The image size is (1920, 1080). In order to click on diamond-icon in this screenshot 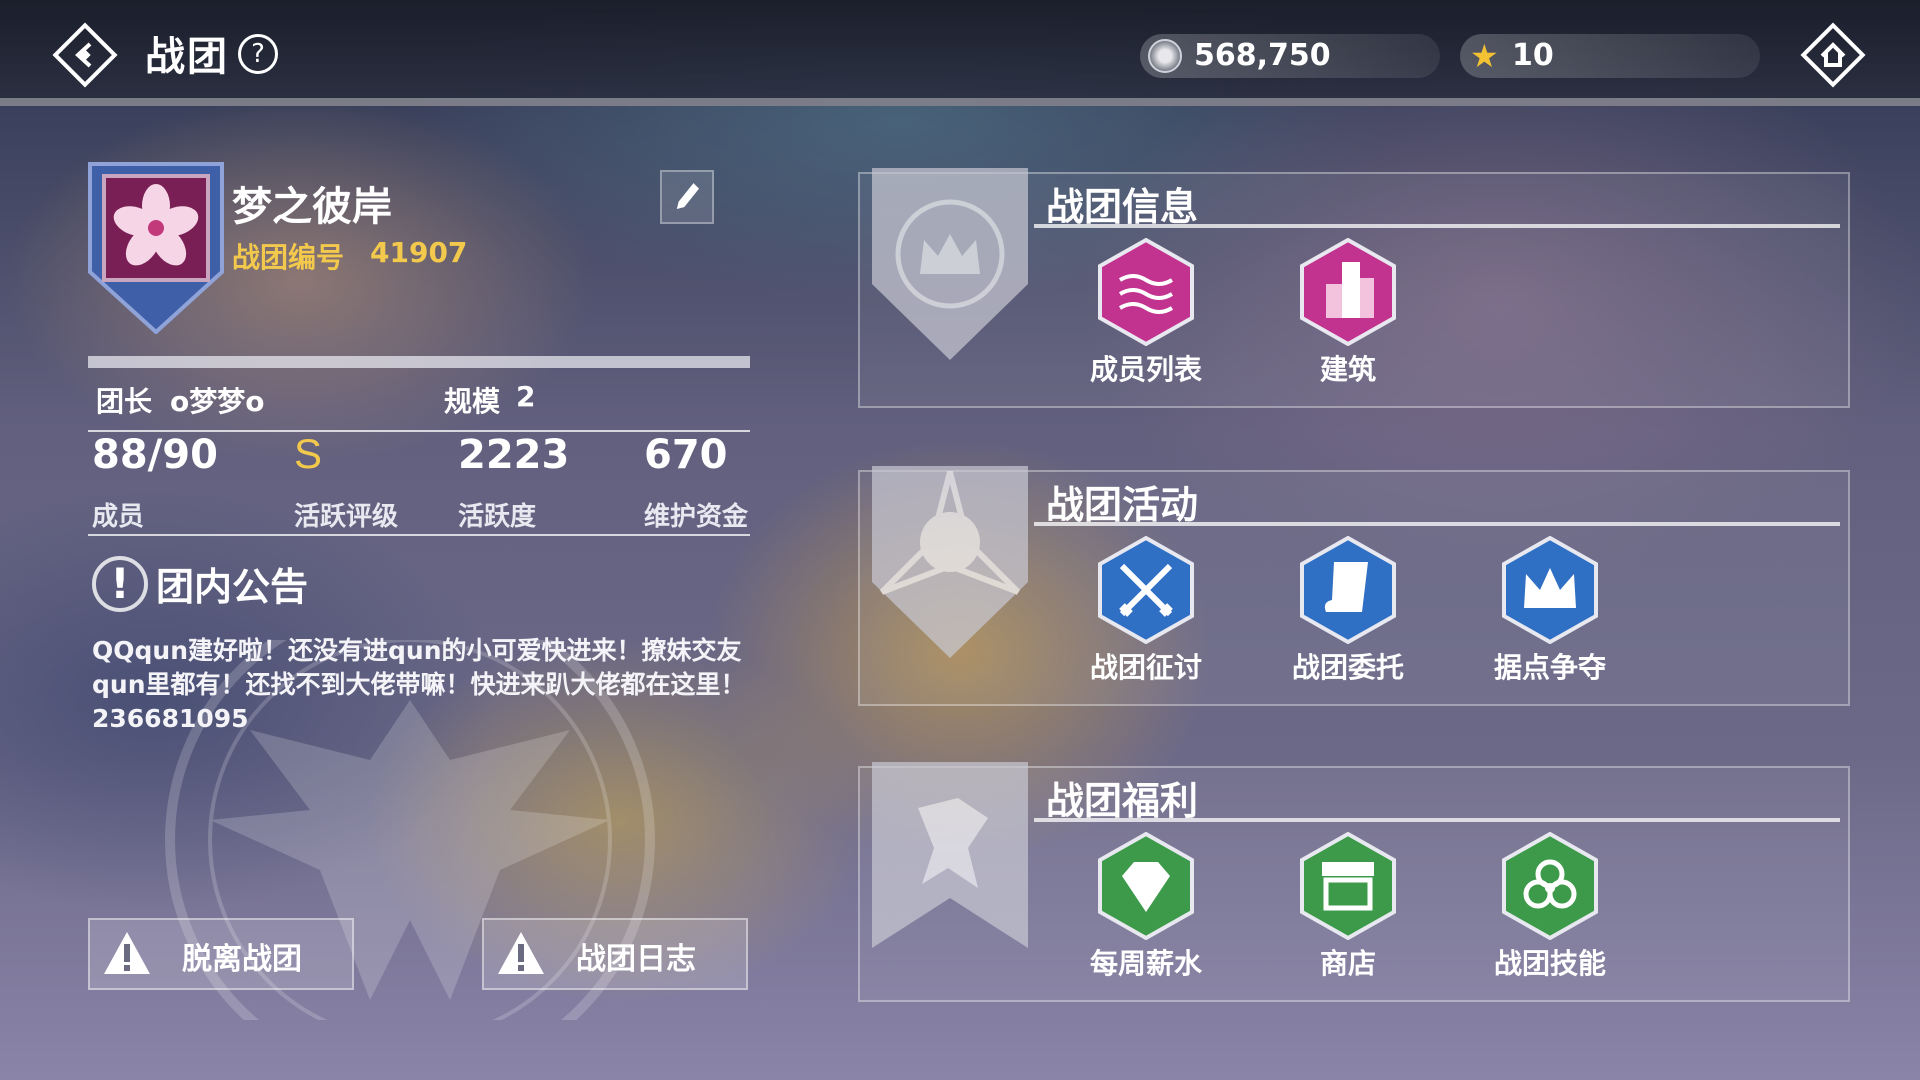, I will do `click(1146, 886)`.